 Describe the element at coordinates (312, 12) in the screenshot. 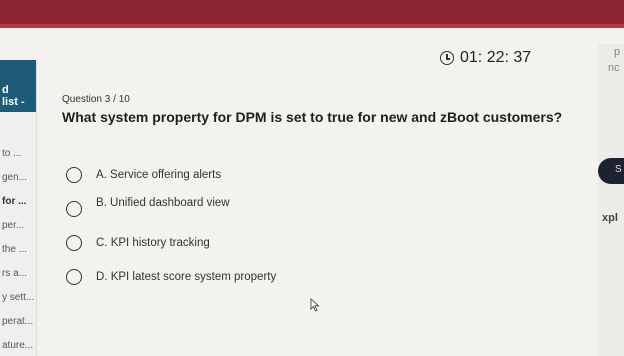

I see `monitor-bezel-top` at that location.